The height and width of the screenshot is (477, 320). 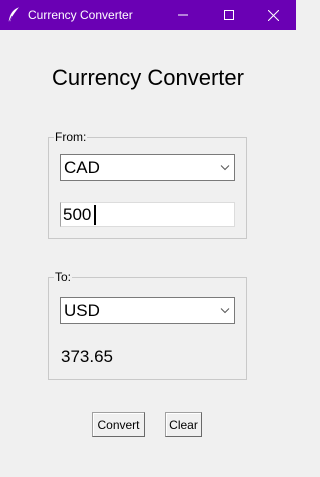 What do you see at coordinates (147, 310) in the screenshot?
I see `to-currency-select: USD` at bounding box center [147, 310].